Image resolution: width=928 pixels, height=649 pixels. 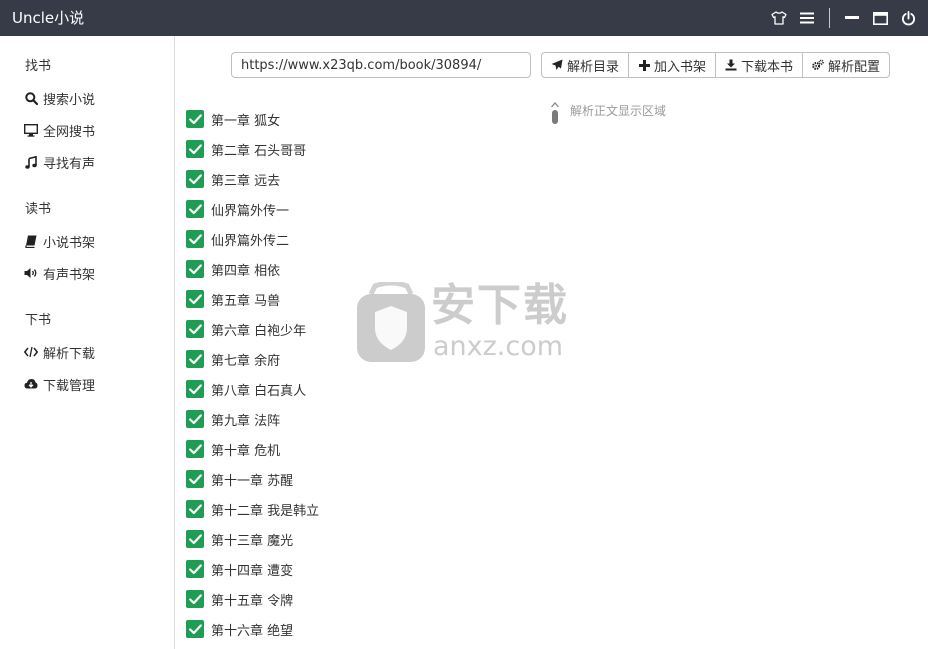 What do you see at coordinates (259, 151) in the screenshot?
I see `chapter-title: 第二章 石头哥哥` at bounding box center [259, 151].